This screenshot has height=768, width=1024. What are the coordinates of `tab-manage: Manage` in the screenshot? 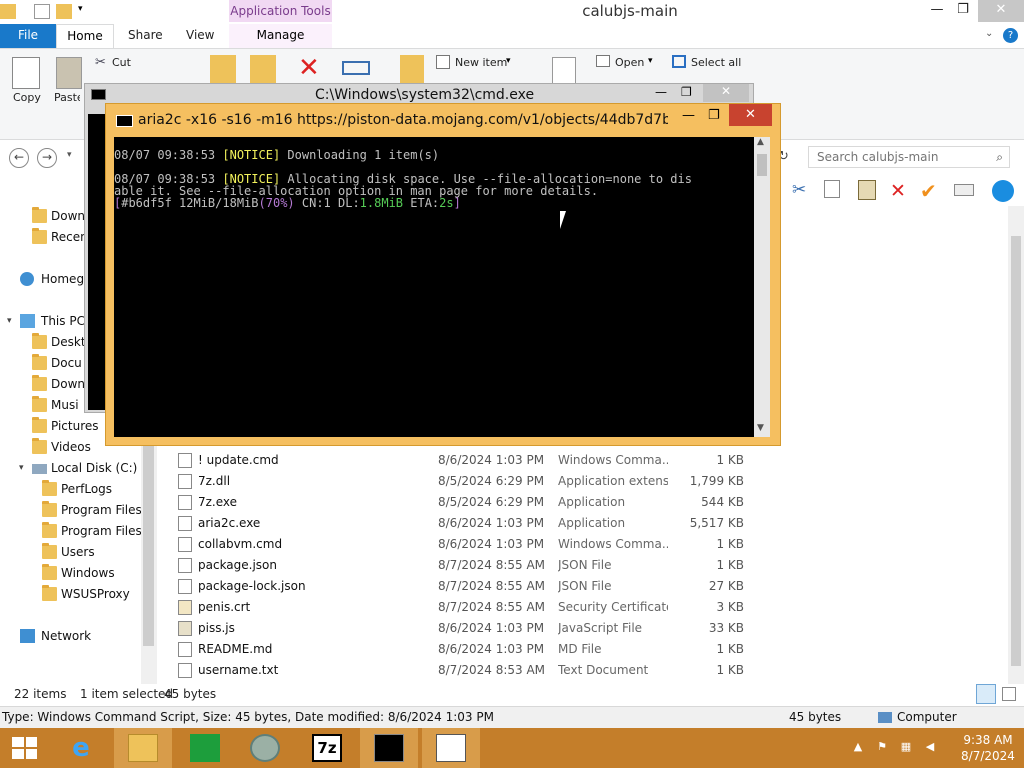 It's located at (280, 36).